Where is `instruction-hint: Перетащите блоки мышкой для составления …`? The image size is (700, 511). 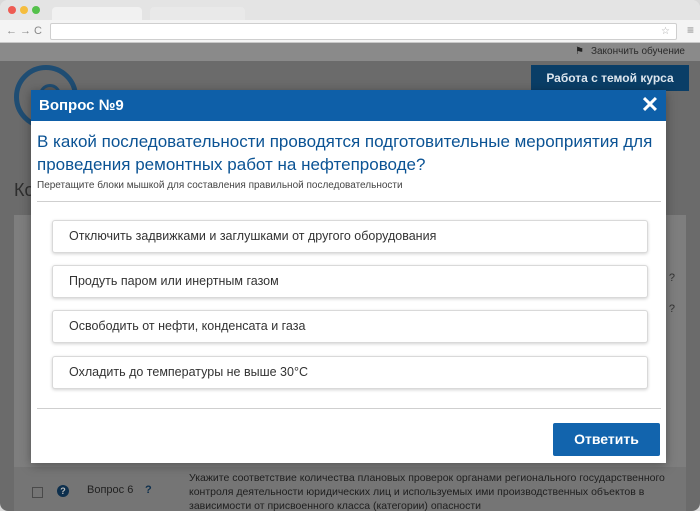 instruction-hint: Перетащите блоки мышкой для составления … is located at coordinates (220, 185).